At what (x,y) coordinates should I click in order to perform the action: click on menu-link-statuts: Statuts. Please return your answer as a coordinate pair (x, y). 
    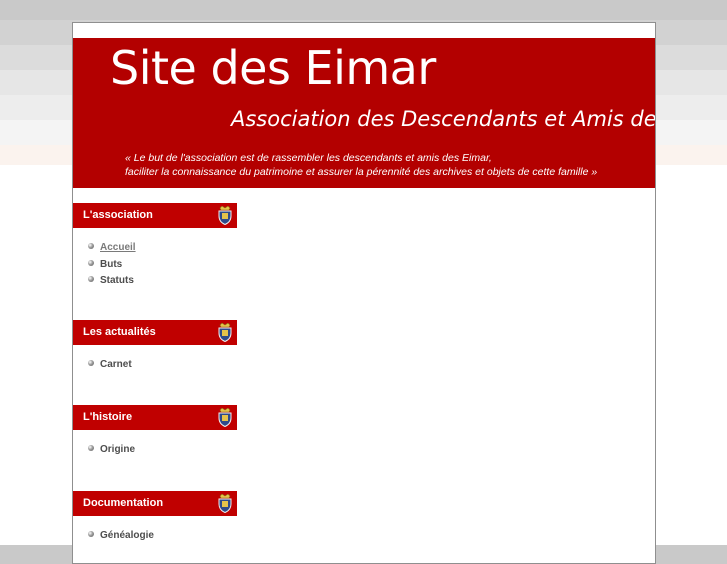
    Looking at the image, I should click on (117, 280).